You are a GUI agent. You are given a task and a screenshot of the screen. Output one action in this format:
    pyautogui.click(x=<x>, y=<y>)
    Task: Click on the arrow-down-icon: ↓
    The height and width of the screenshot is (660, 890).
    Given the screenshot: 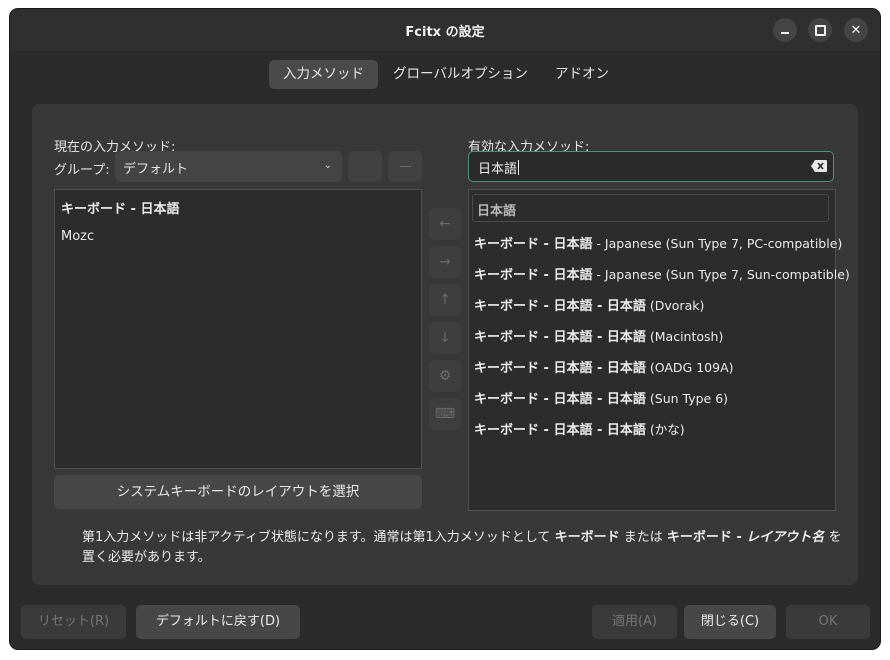 What is the action you would take?
    pyautogui.click(x=445, y=338)
    